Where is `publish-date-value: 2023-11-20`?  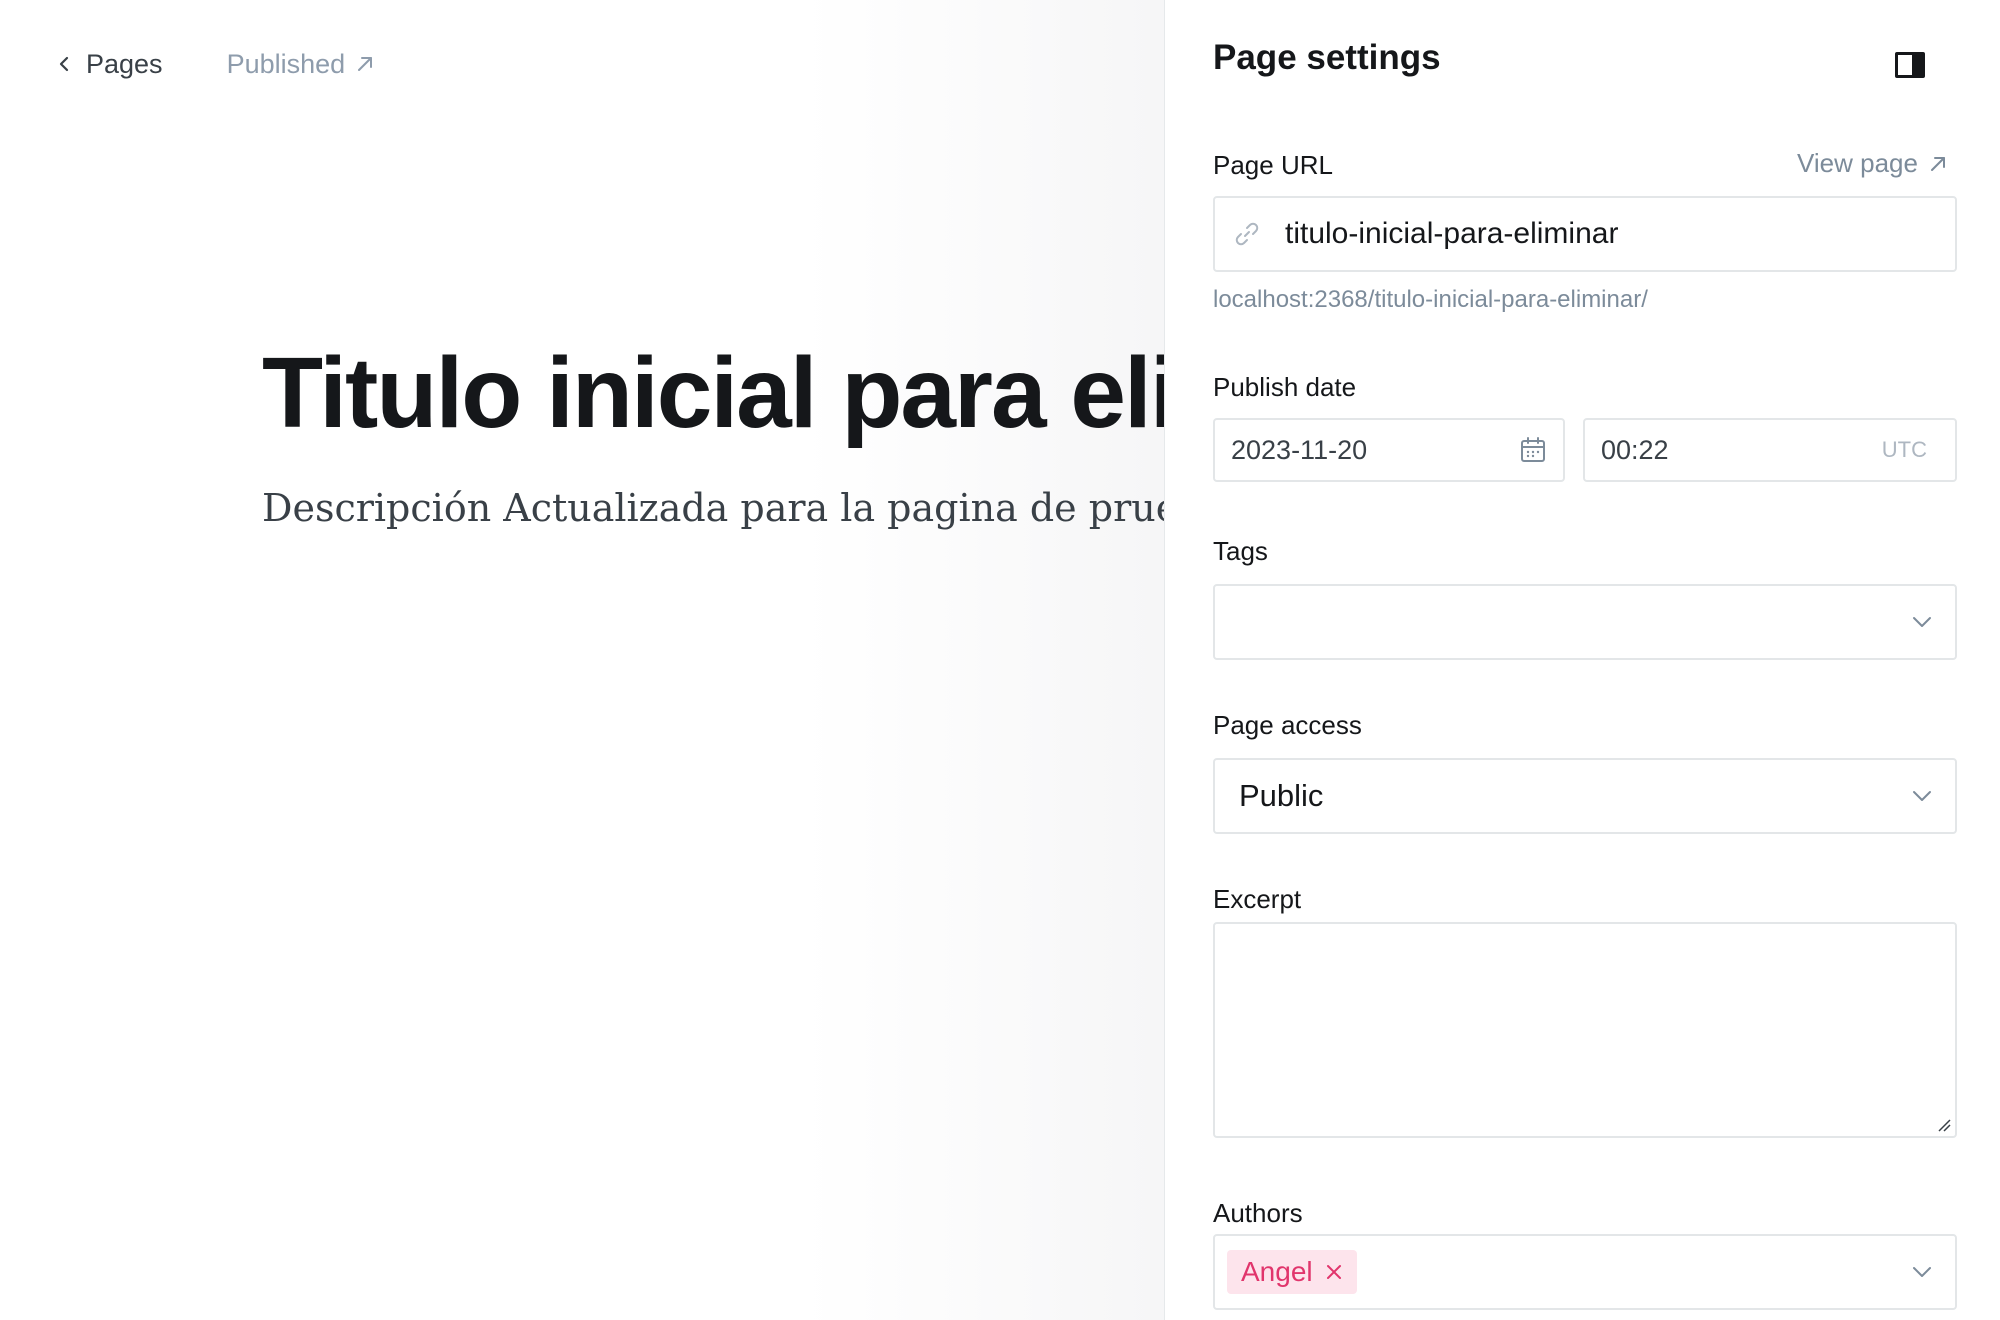
publish-date-value: 2023-11-20 is located at coordinates (1299, 449).